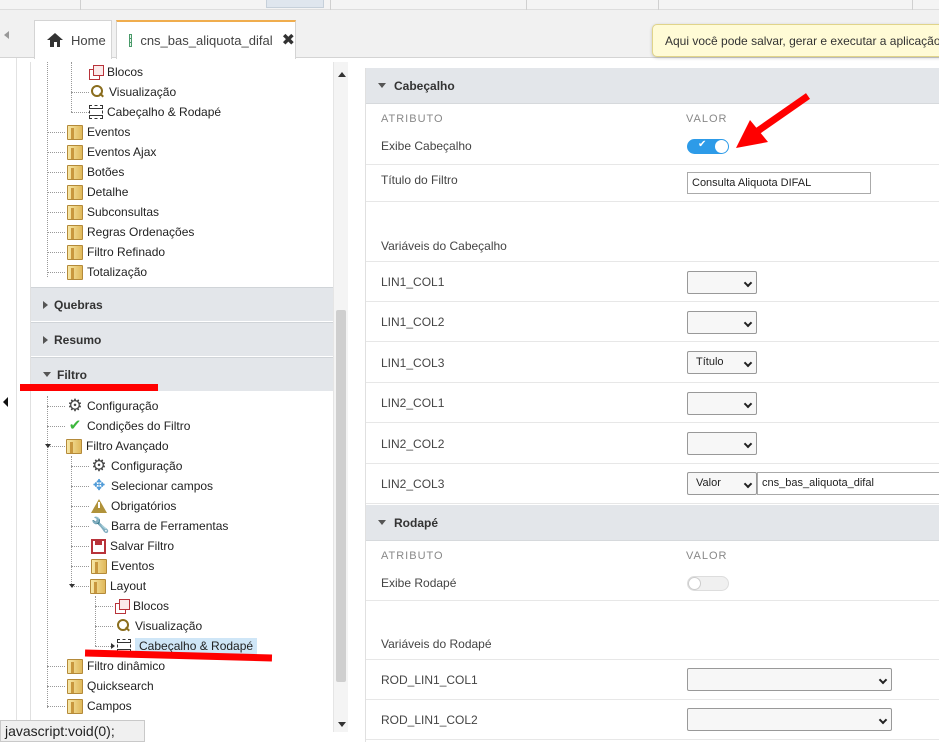 The image size is (939, 742). Describe the element at coordinates (342, 724) in the screenshot. I see `scroll-down-icon` at that location.